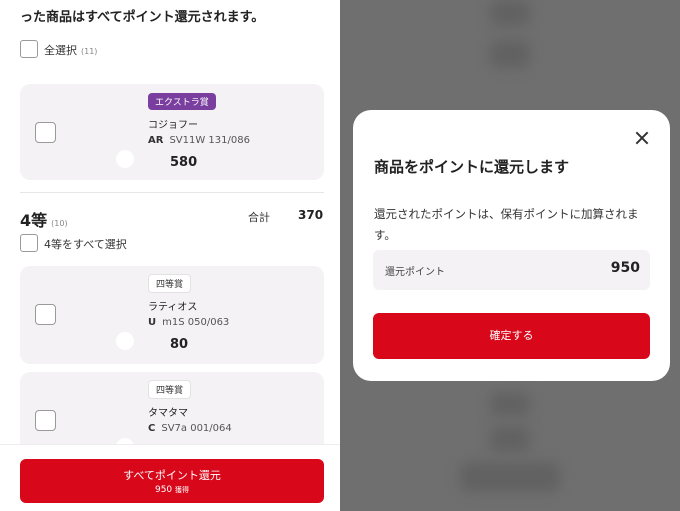 Image resolution: width=680 pixels, height=511 pixels. I want to click on item-rarity: C, so click(152, 428).